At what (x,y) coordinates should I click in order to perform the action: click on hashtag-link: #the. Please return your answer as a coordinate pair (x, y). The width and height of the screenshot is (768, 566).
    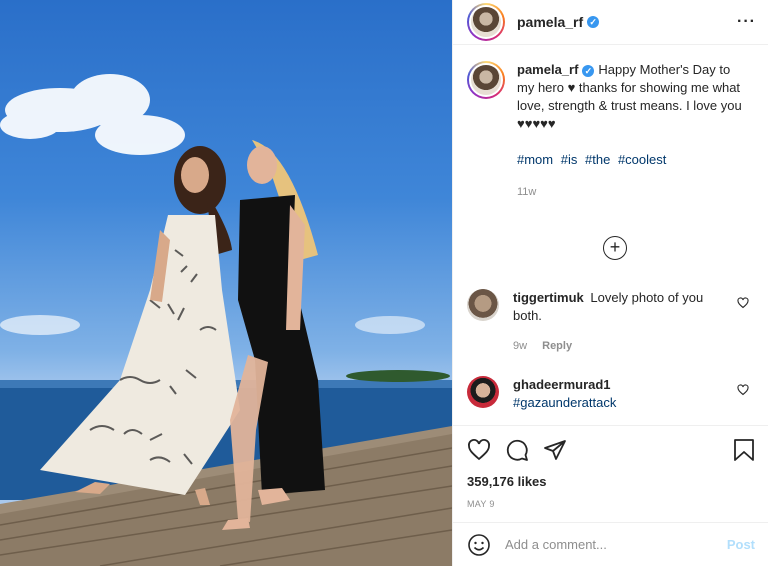
    Looking at the image, I should click on (597, 159).